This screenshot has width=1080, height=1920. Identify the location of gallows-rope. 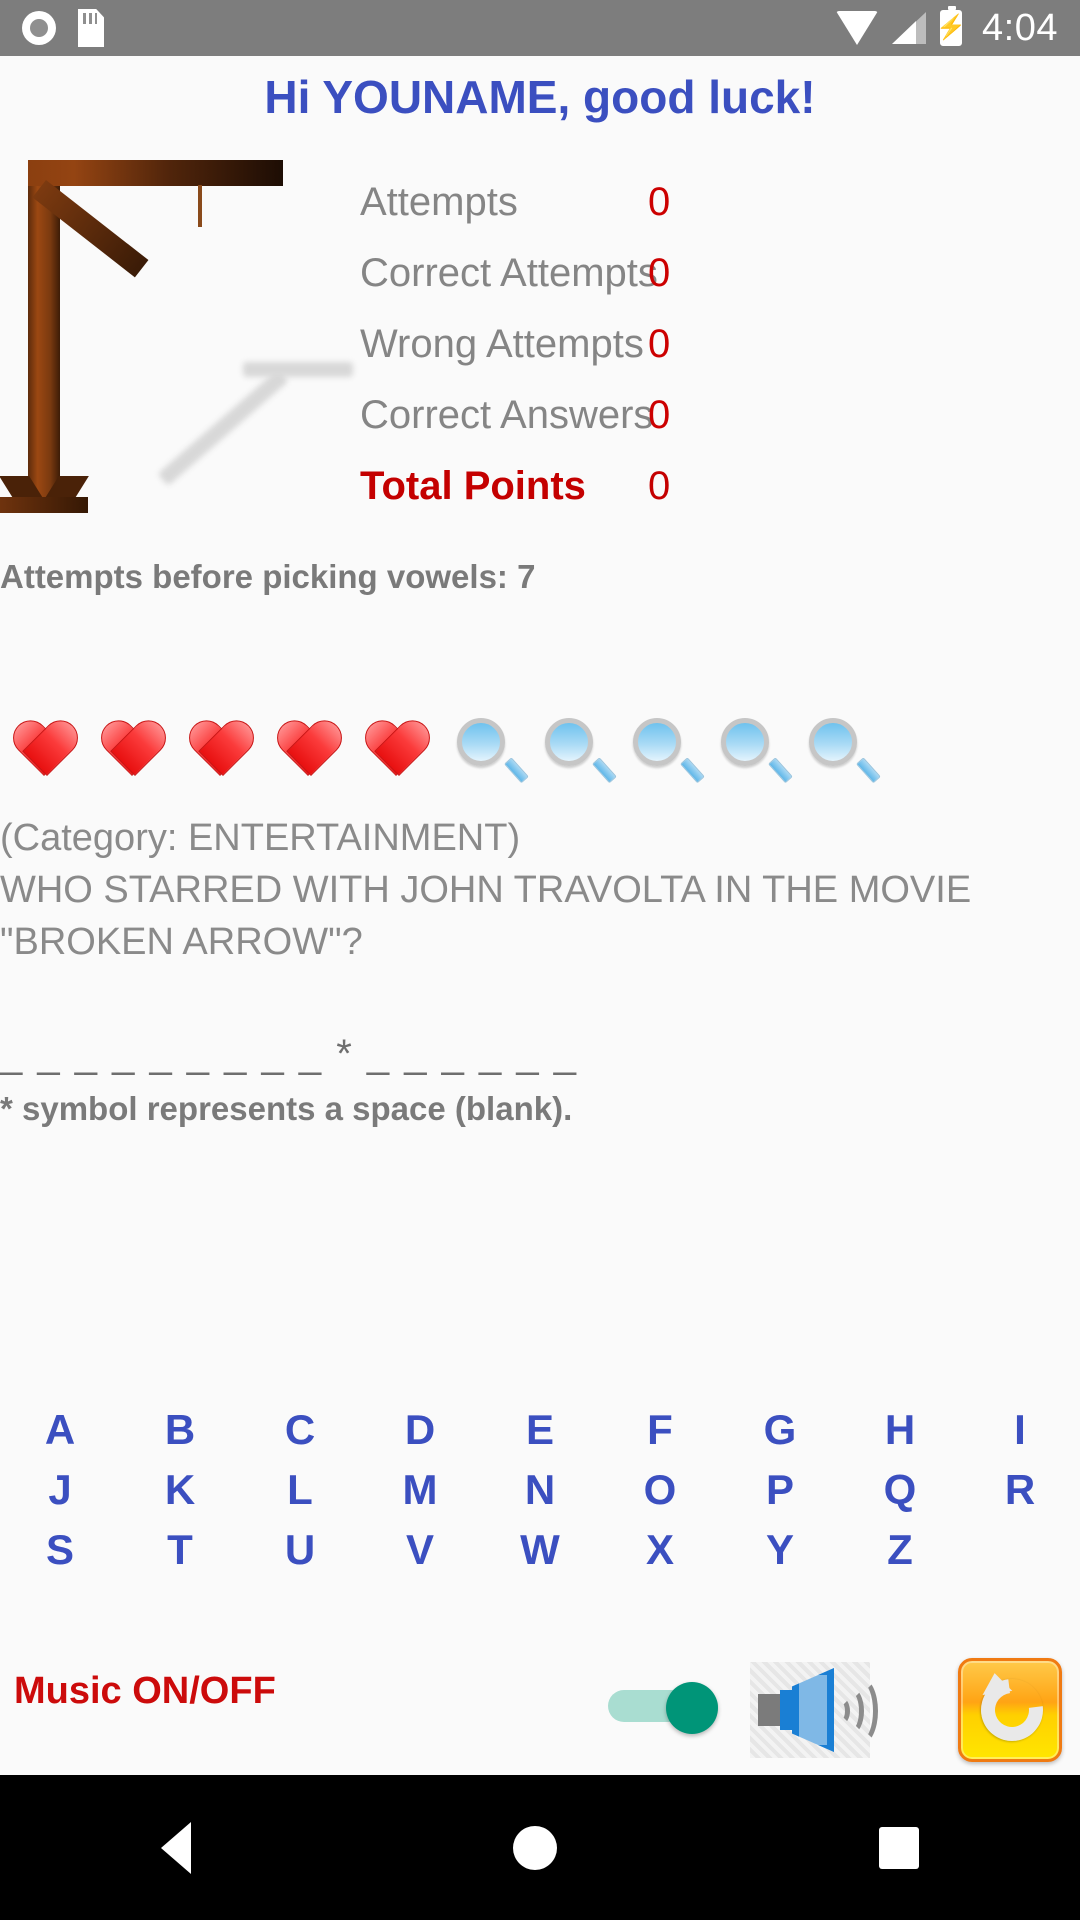
(200, 206).